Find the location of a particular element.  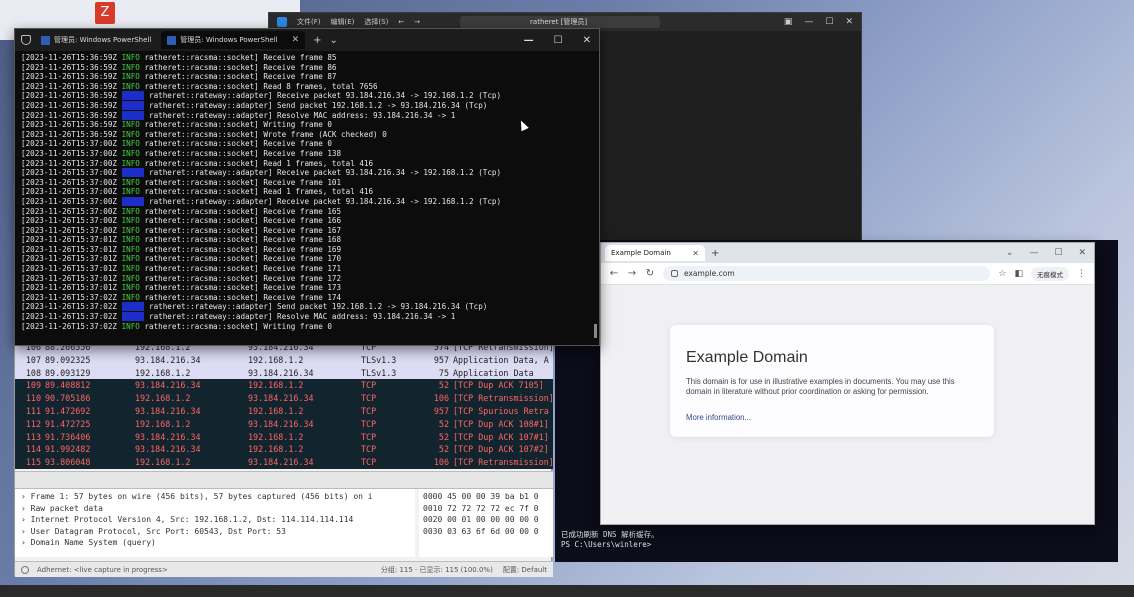

layout-icon: ▣ is located at coordinates (788, 22).